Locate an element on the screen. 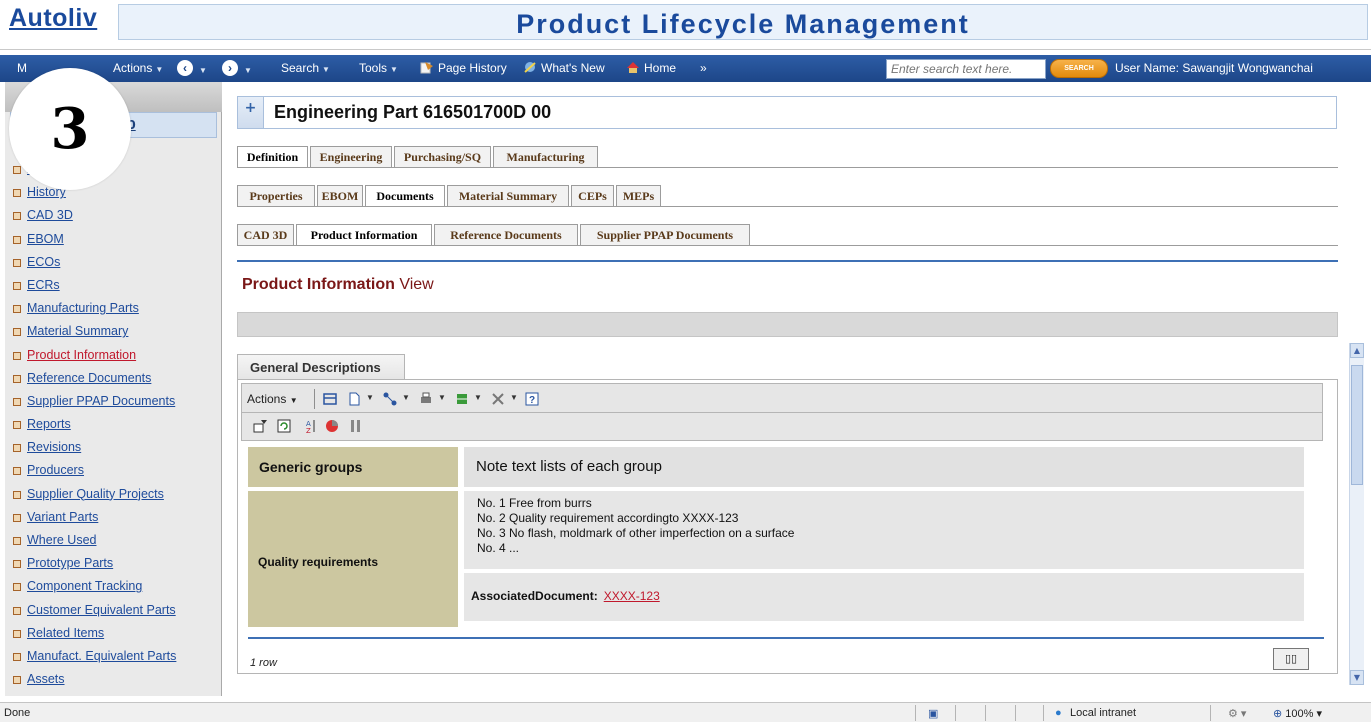 The width and height of the screenshot is (1371, 722). tab-definition: Definition is located at coordinates (272, 157).